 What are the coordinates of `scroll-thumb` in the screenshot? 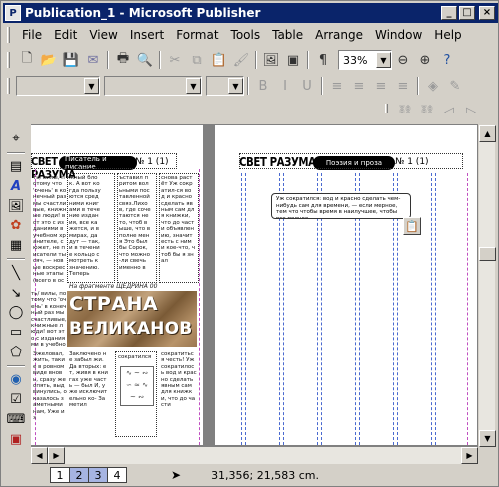 It's located at (487, 254).